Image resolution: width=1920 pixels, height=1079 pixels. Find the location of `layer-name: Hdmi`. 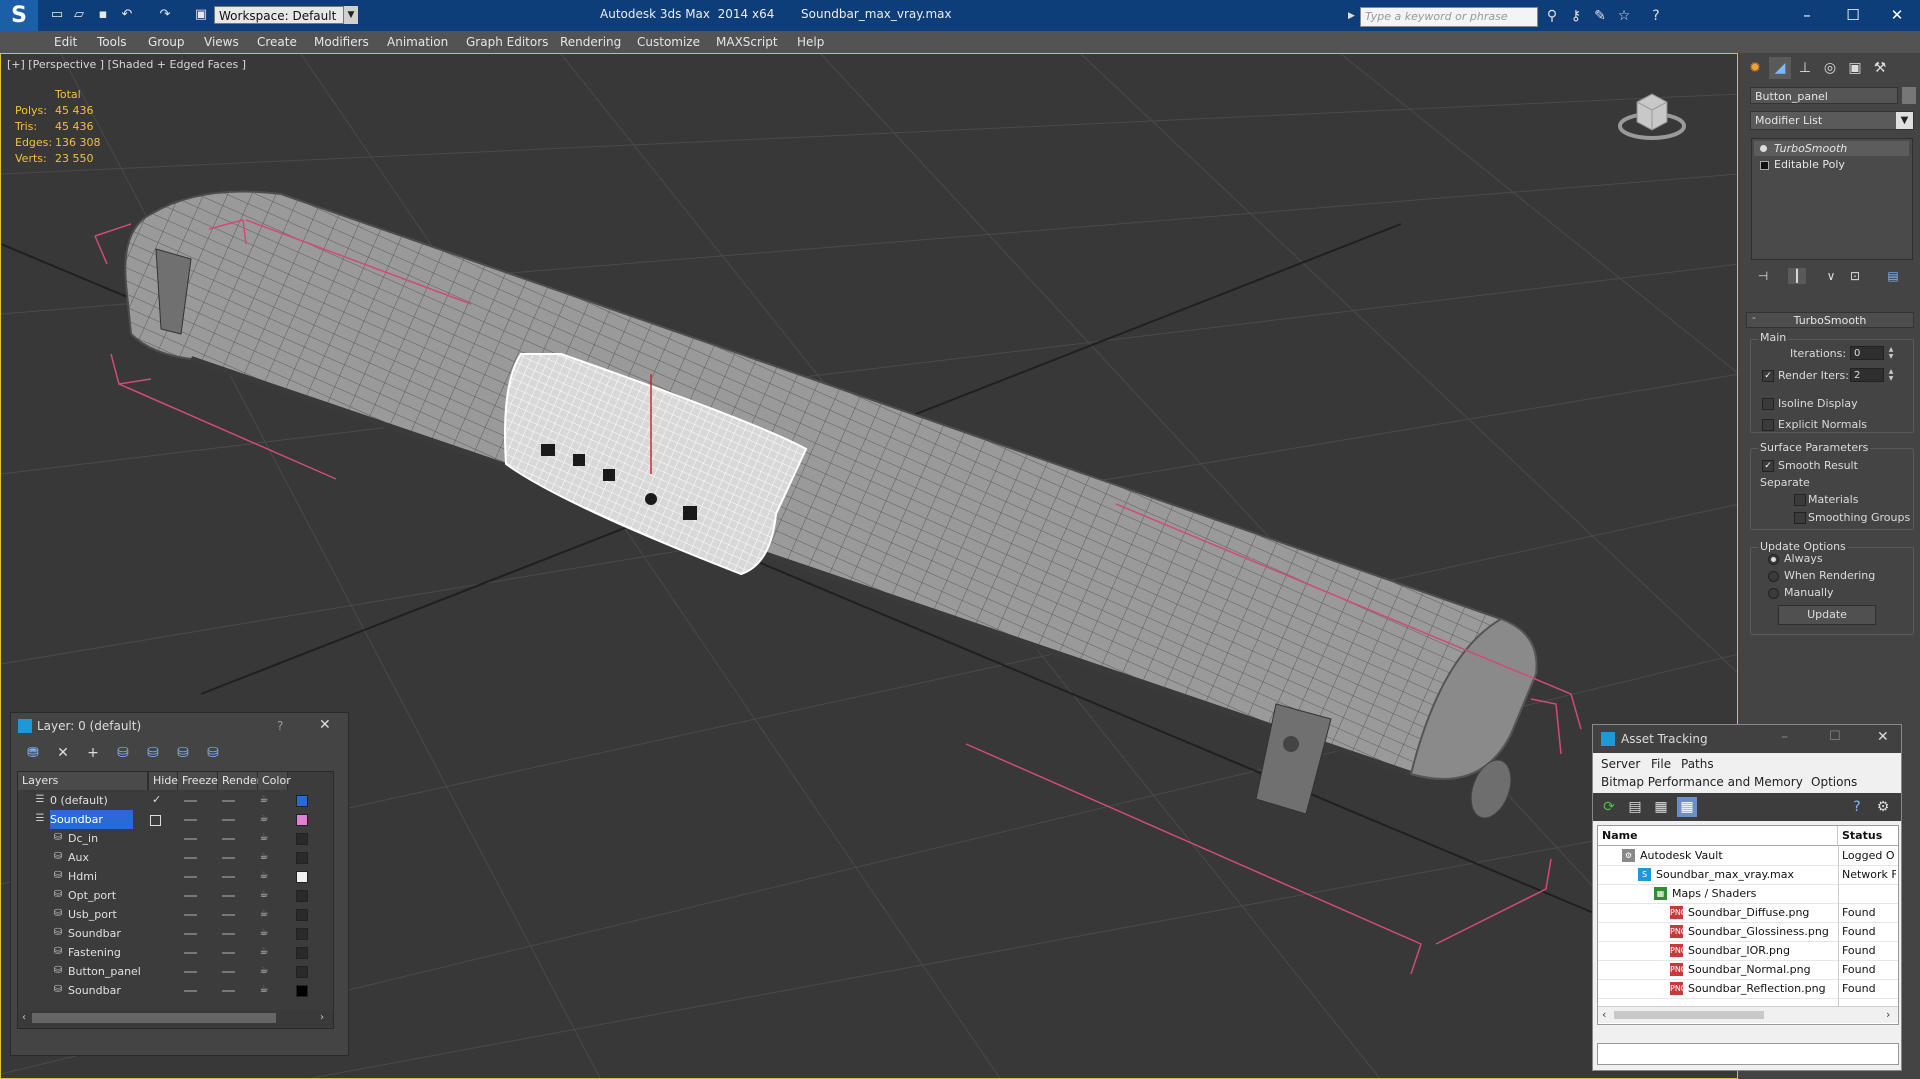

layer-name: Hdmi is located at coordinates (82, 876).